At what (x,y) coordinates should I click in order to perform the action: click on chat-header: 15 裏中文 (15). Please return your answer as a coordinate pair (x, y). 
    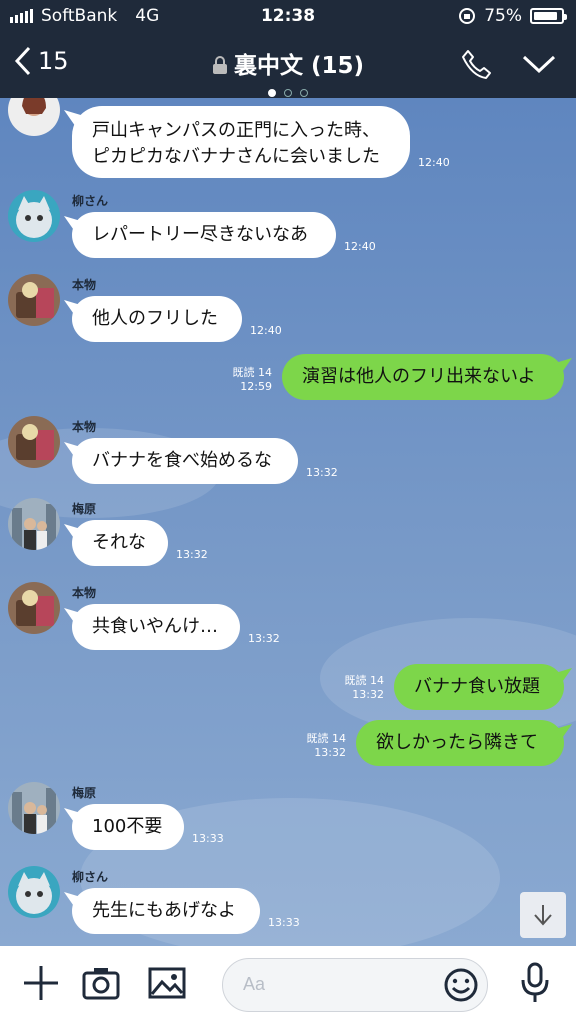
    Looking at the image, I should click on (288, 65).